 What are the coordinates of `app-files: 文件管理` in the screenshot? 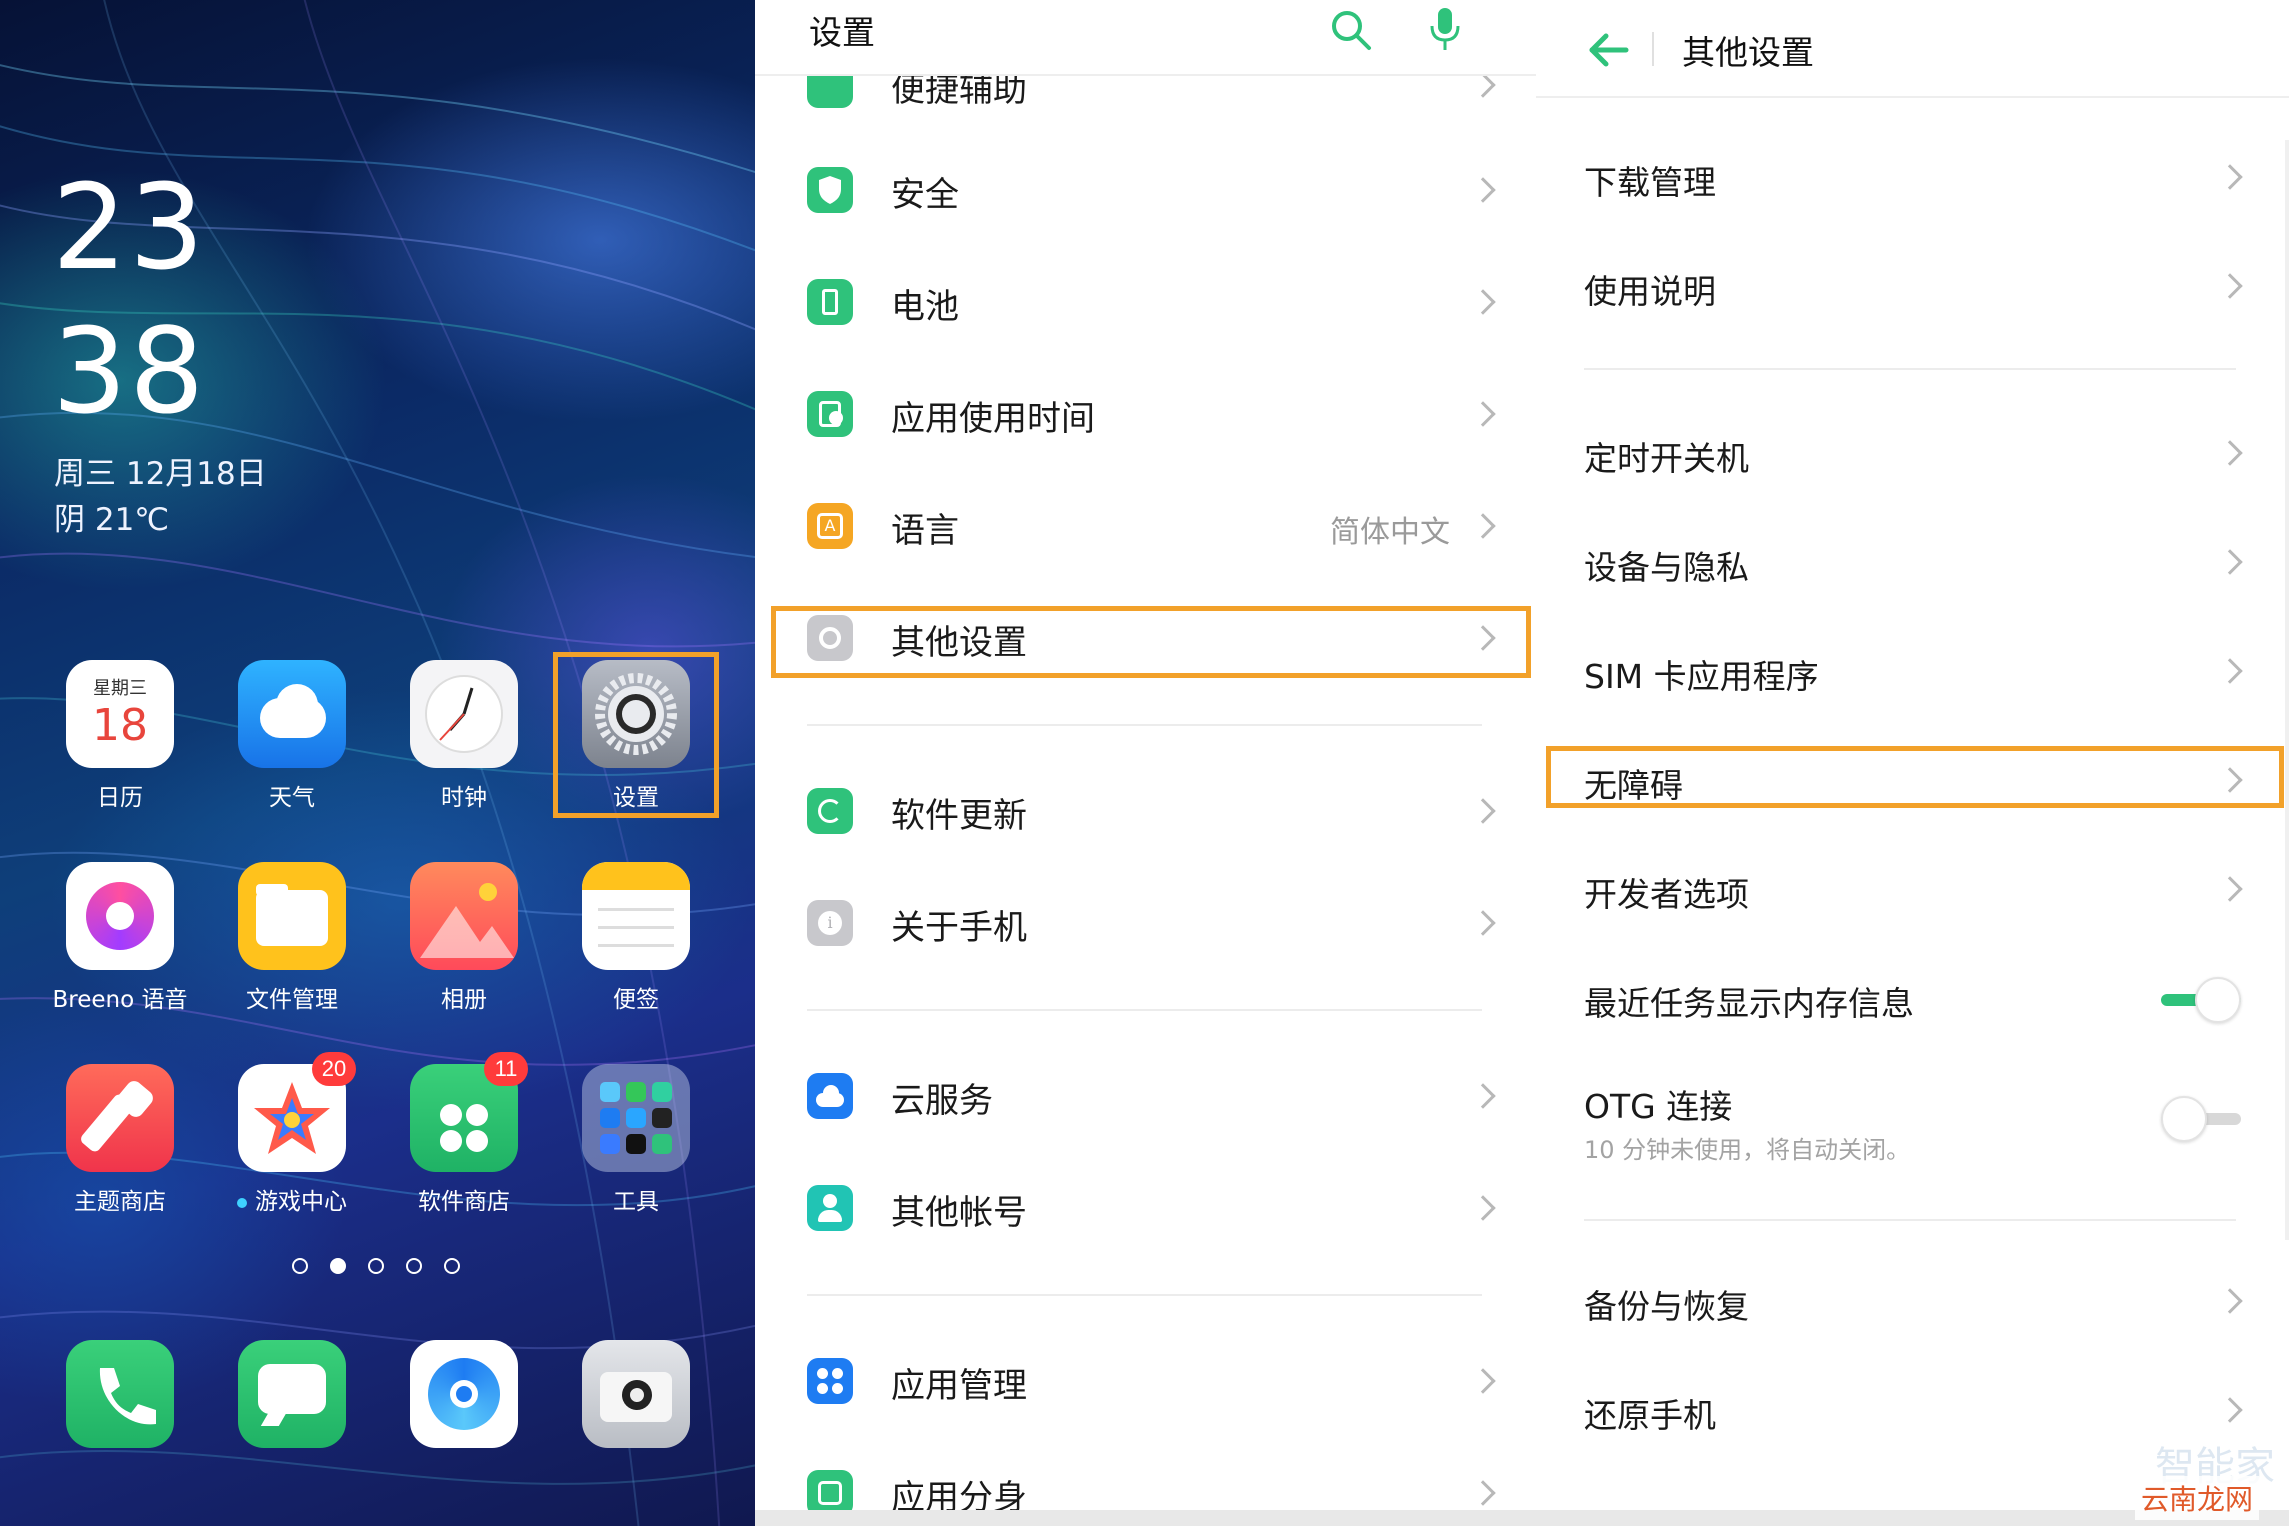 It's located at (292, 938).